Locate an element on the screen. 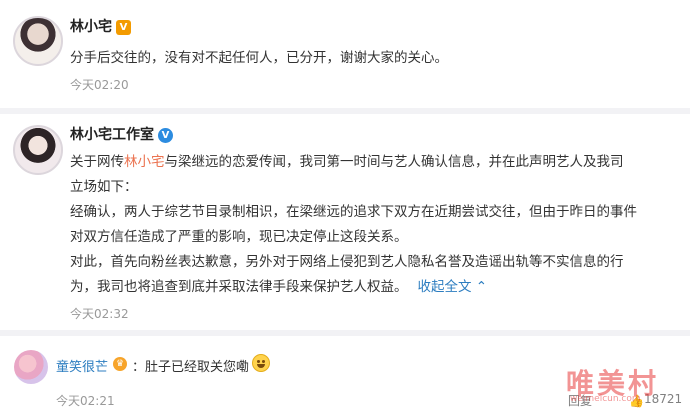 The width and height of the screenshot is (690, 420). grin-emoji-icon is located at coordinates (261, 363).